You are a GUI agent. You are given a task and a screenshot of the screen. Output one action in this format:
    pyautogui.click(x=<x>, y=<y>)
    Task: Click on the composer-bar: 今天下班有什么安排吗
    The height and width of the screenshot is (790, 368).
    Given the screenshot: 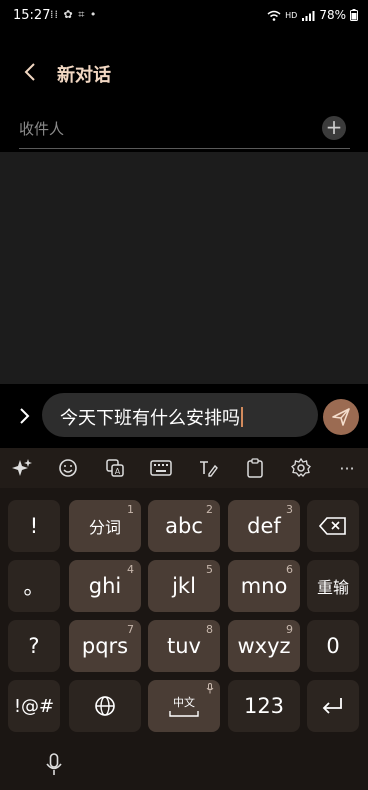 What is the action you would take?
    pyautogui.click(x=184, y=416)
    